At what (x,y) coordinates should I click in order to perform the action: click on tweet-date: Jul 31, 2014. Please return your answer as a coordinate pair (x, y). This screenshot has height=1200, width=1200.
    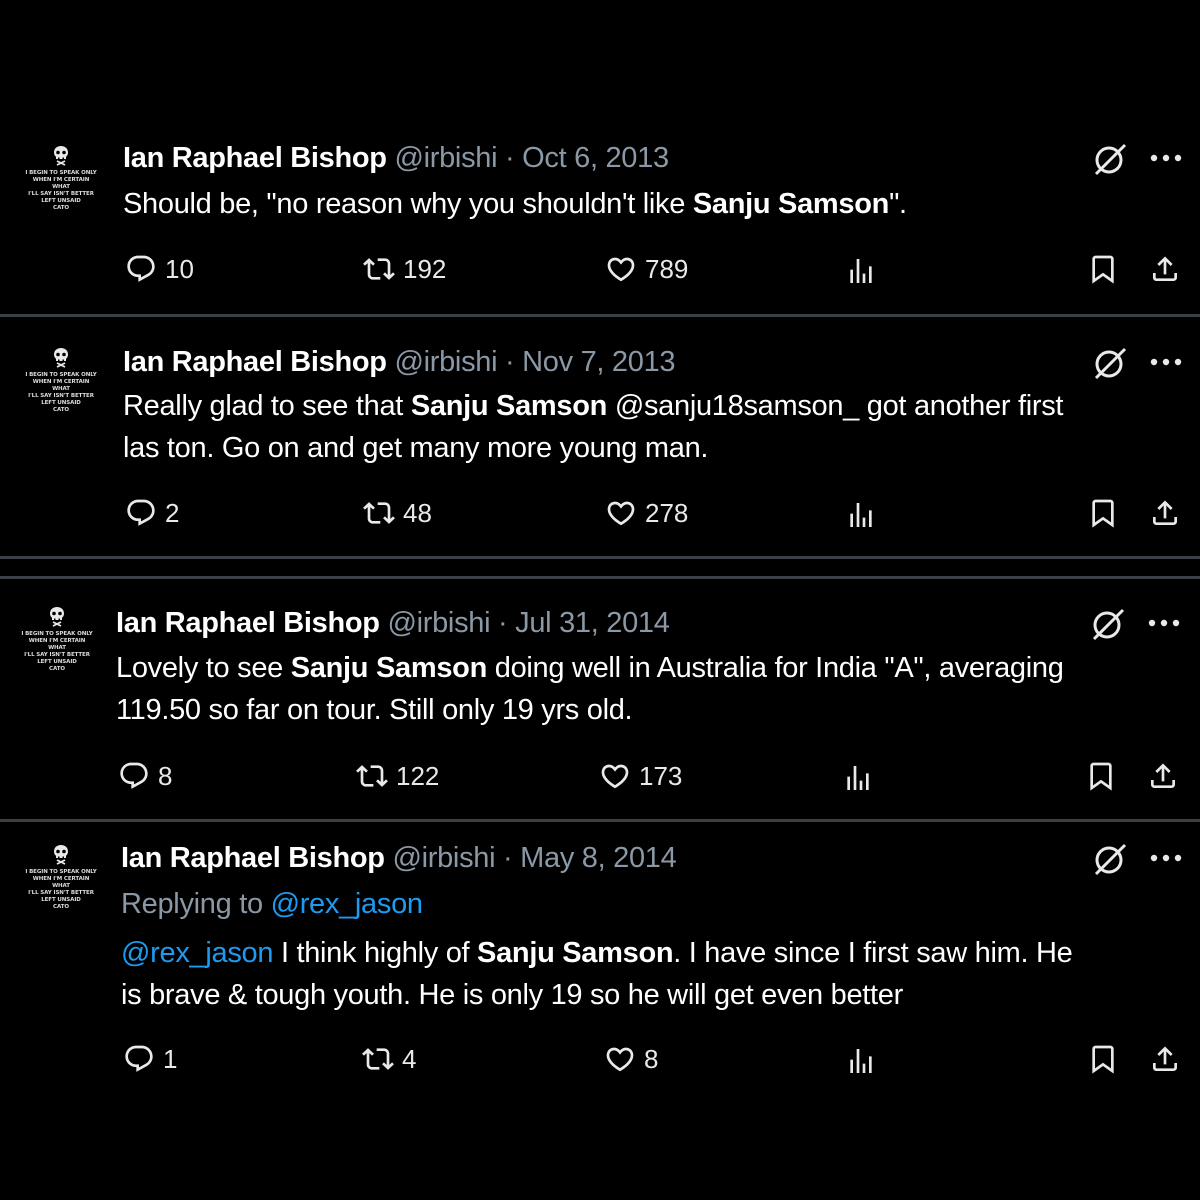
    Looking at the image, I should click on (592, 623).